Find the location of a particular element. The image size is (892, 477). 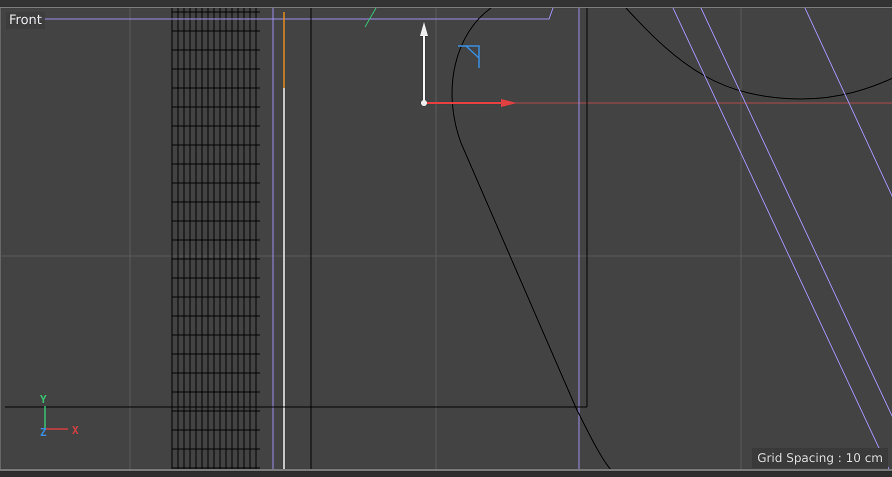

z-axis-label: Z is located at coordinates (43, 432).